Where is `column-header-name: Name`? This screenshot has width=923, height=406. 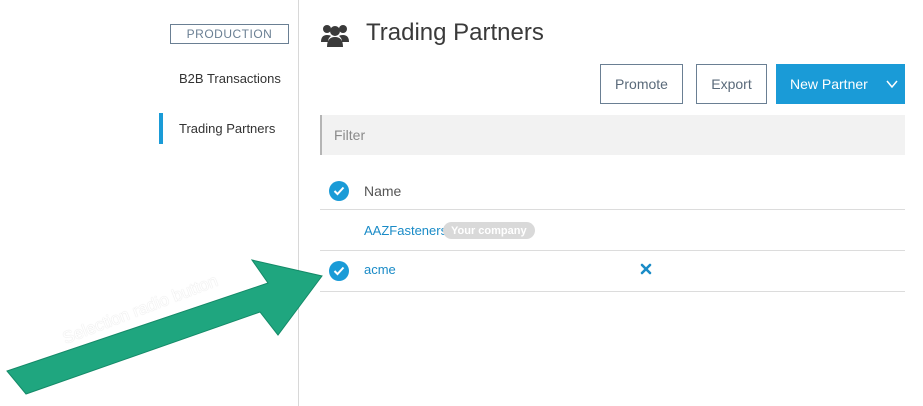 column-header-name: Name is located at coordinates (382, 191).